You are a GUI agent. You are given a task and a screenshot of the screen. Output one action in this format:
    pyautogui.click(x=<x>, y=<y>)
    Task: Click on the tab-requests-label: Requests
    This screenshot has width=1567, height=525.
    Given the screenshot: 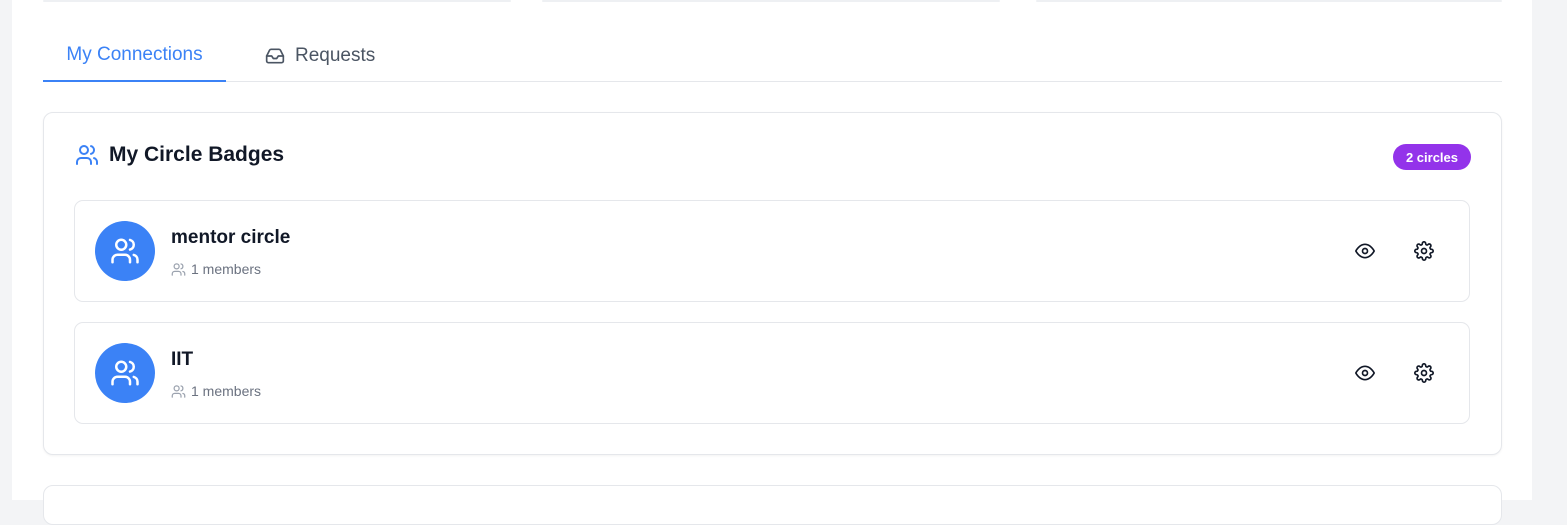 What is the action you would take?
    pyautogui.click(x=335, y=55)
    